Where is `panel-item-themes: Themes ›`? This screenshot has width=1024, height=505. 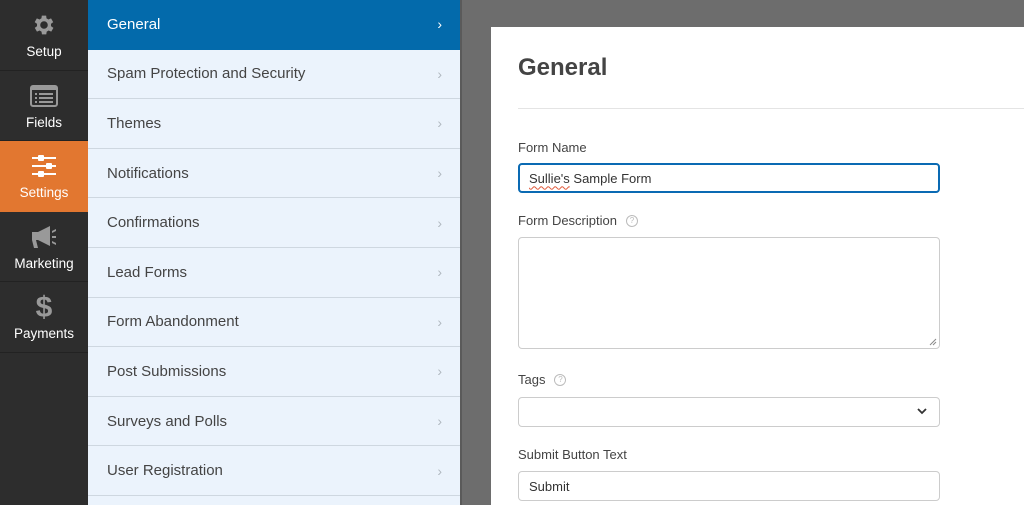 panel-item-themes: Themes › is located at coordinates (274, 124).